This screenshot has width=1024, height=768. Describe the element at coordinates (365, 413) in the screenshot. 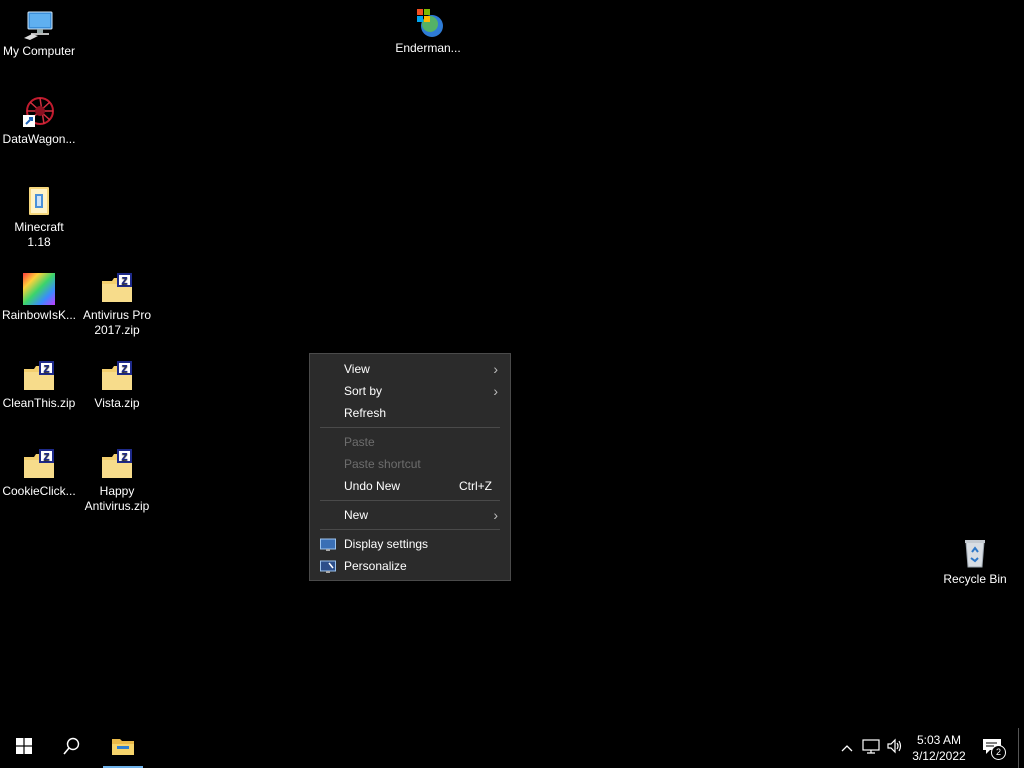

I see `menu-item-label: Refresh` at that location.